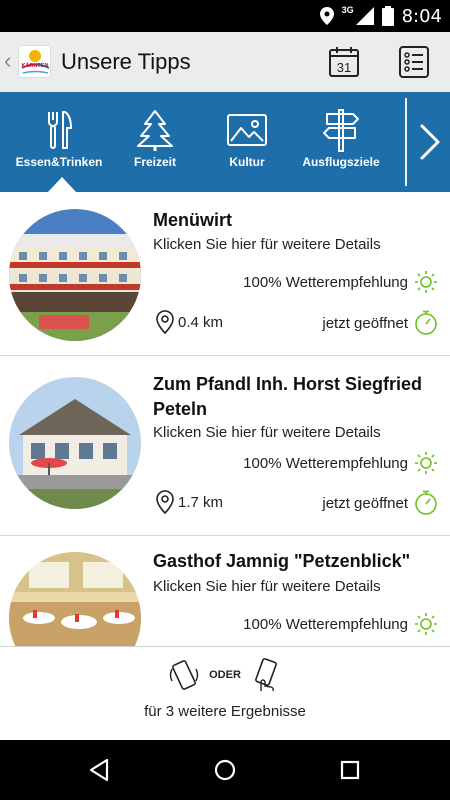  I want to click on distance: 0.4 km, so click(189, 322).